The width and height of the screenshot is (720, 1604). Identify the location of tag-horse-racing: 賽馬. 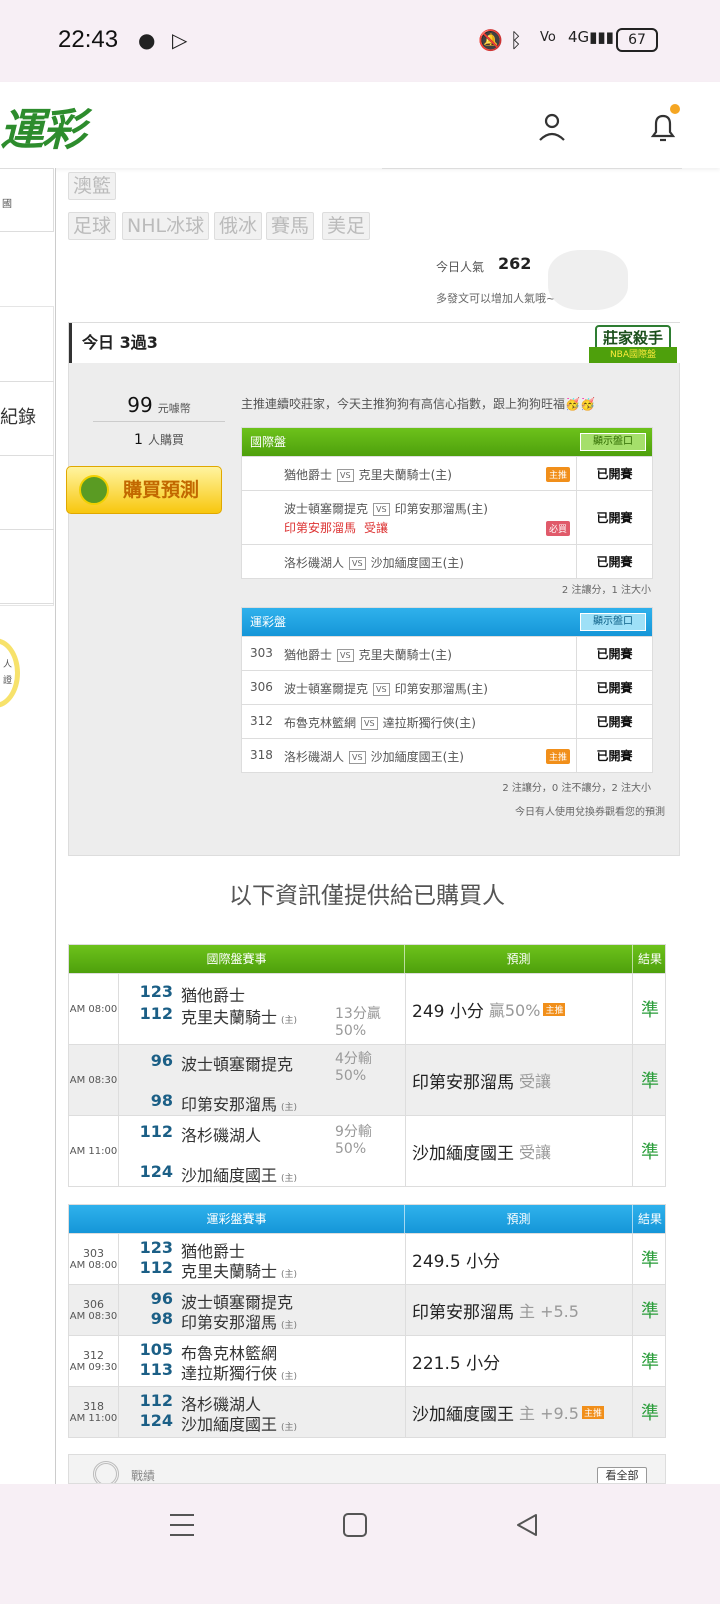
(290, 226).